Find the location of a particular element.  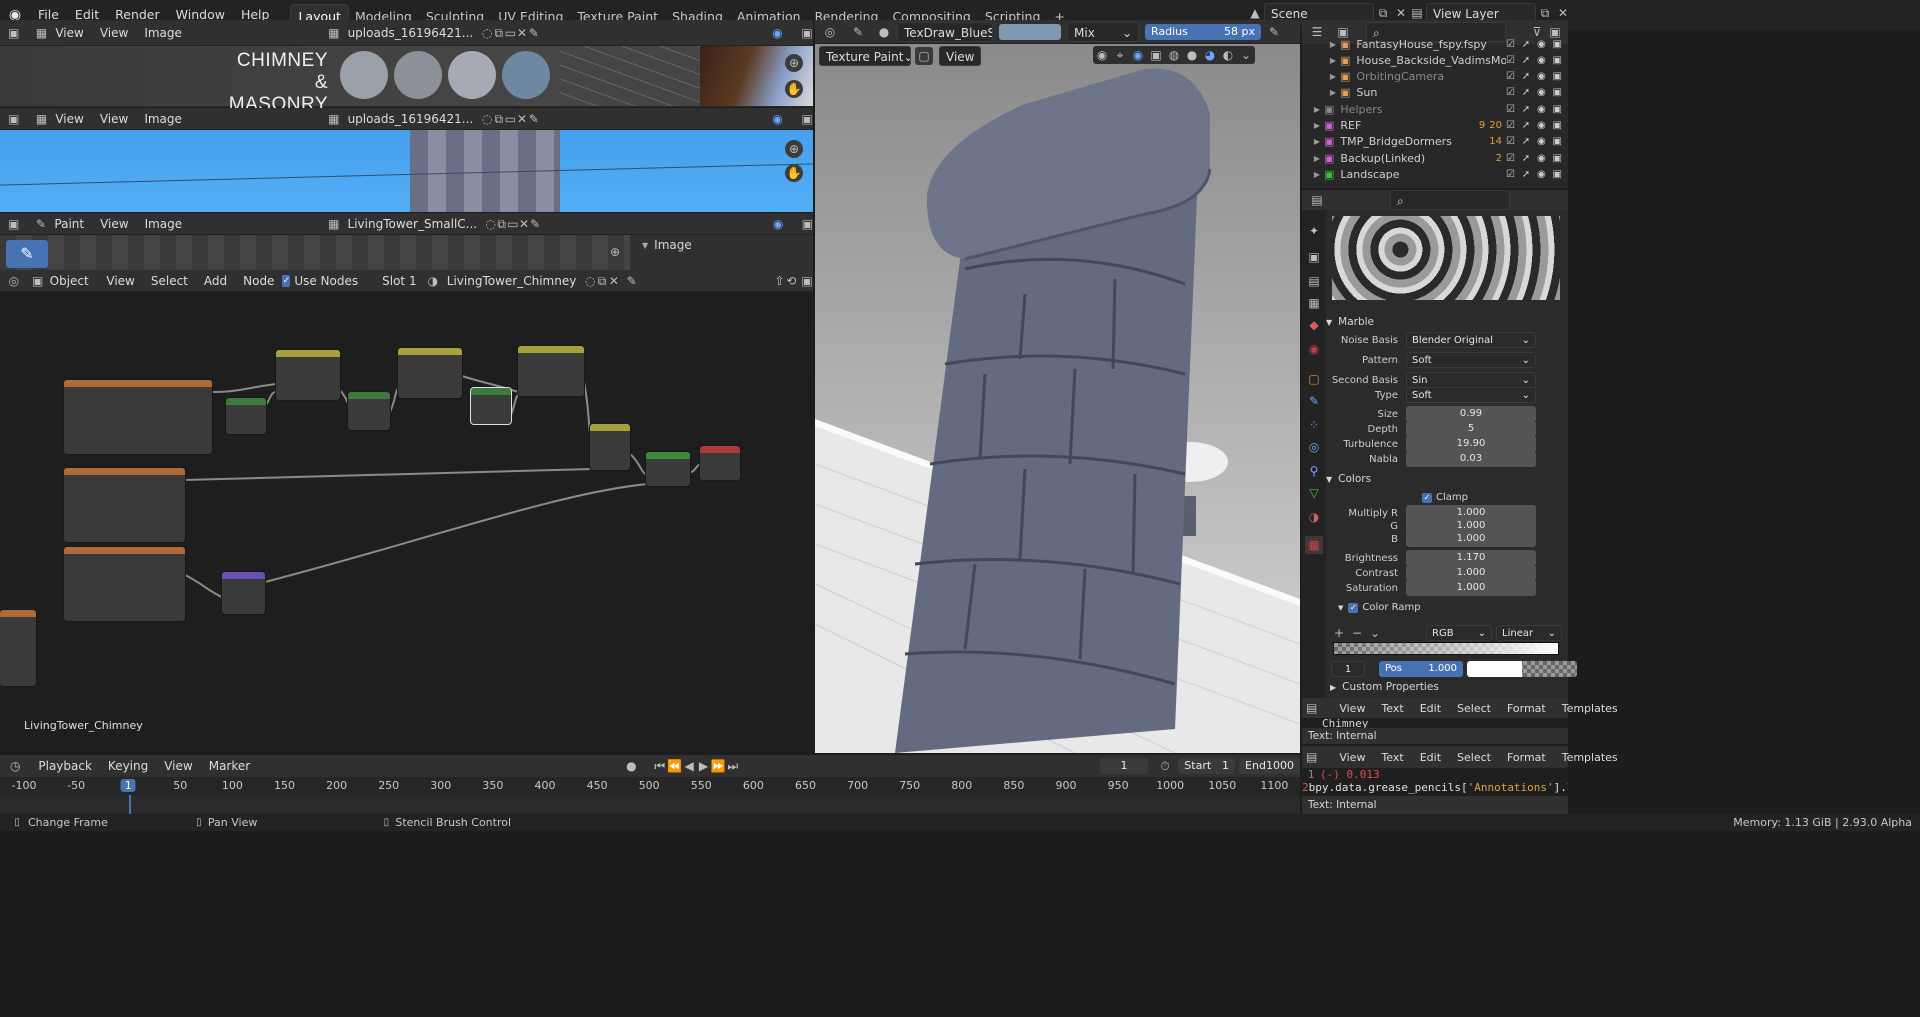

outliner-item: ▶ ▣ Sun ☑ ➚ ◉ ▣ is located at coordinates (1436, 93).